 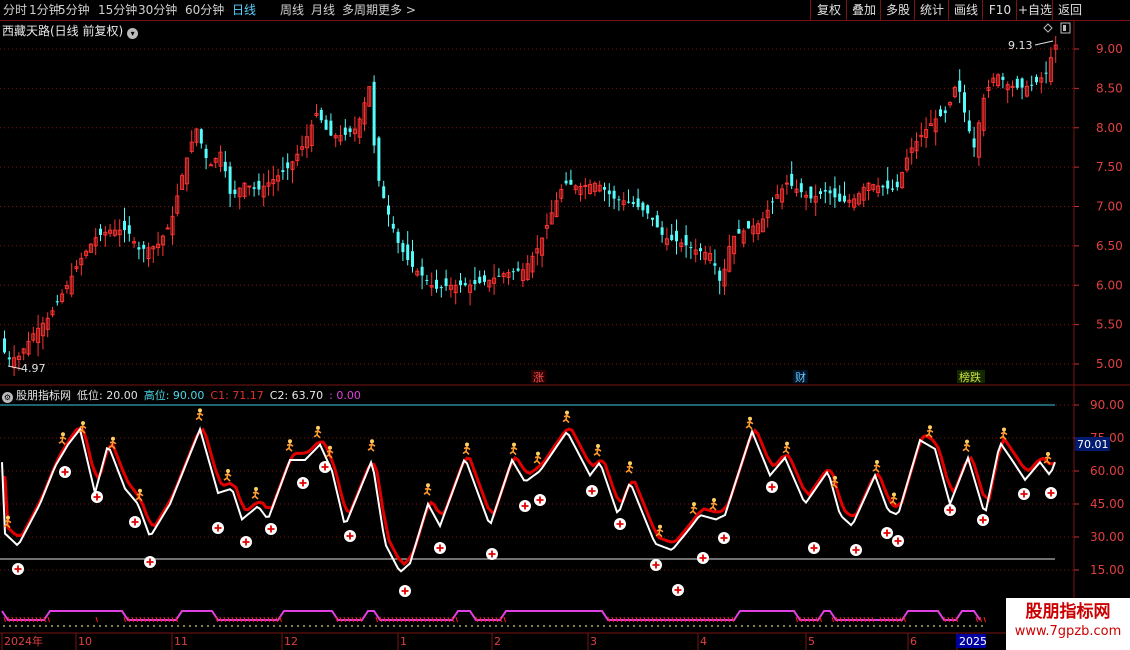 What do you see at coordinates (1068, 631) in the screenshot?
I see `watermark-url: www.7gpzb.com` at bounding box center [1068, 631].